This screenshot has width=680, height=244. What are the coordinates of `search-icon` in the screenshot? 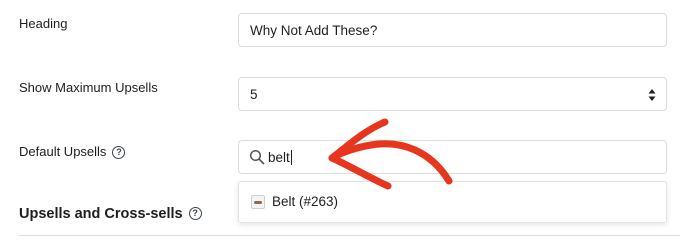 It's located at (257, 157).